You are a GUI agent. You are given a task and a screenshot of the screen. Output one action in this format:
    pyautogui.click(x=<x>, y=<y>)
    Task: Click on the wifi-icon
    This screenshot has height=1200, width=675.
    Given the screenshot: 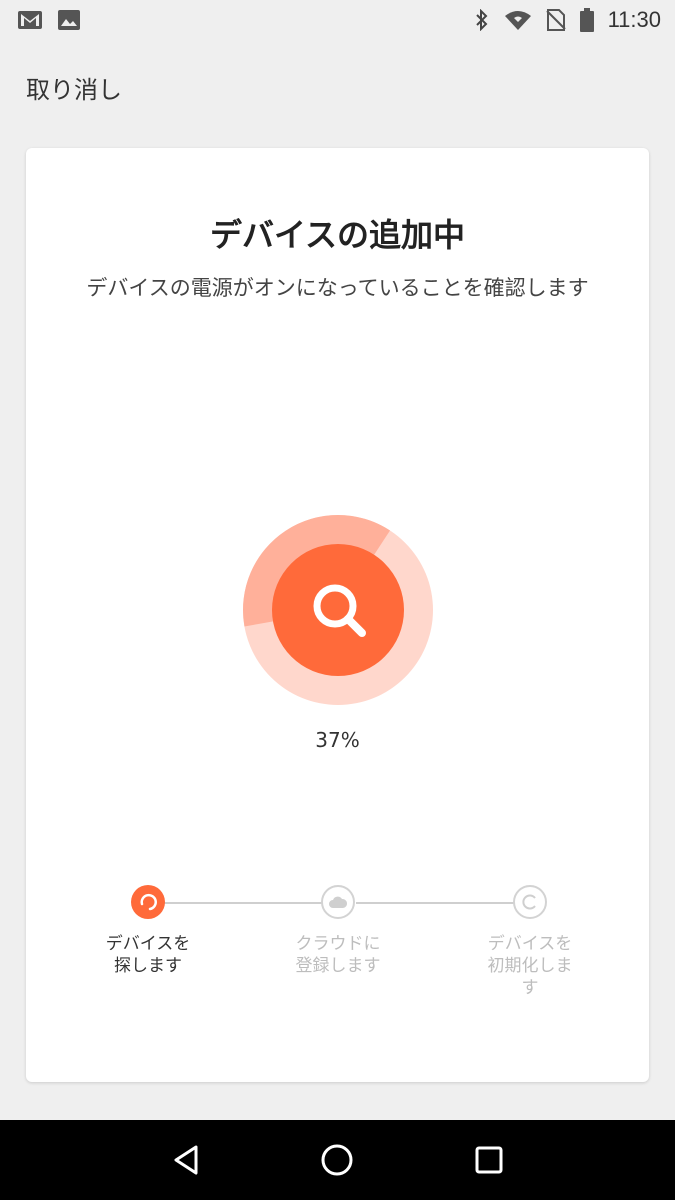 What is the action you would take?
    pyautogui.click(x=518, y=20)
    